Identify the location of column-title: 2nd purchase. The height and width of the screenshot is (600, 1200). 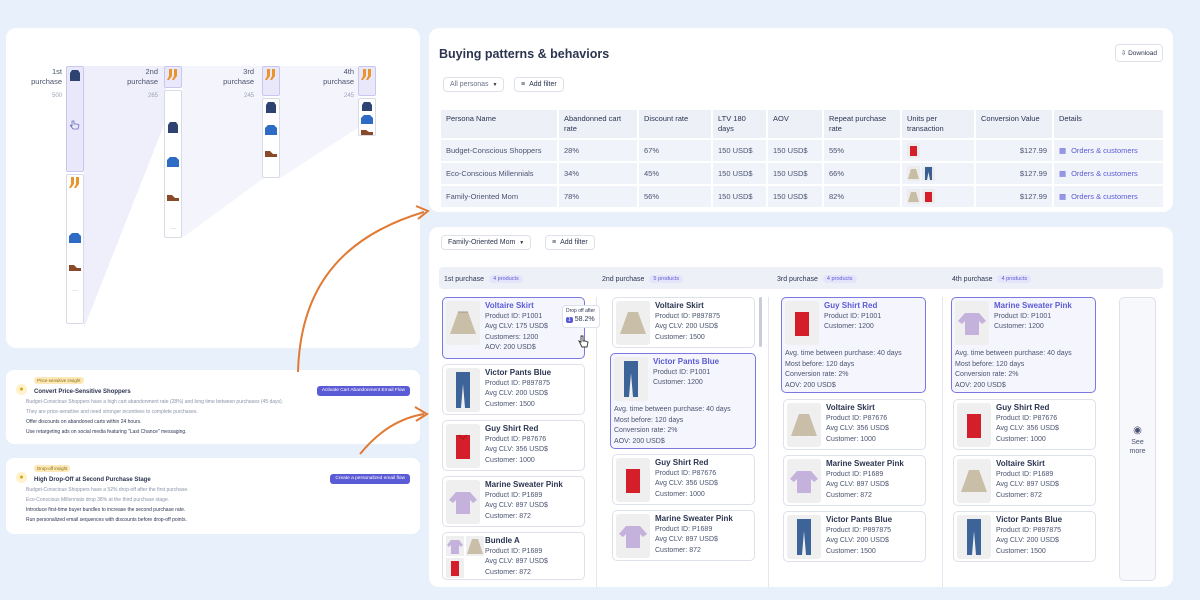
(623, 279).